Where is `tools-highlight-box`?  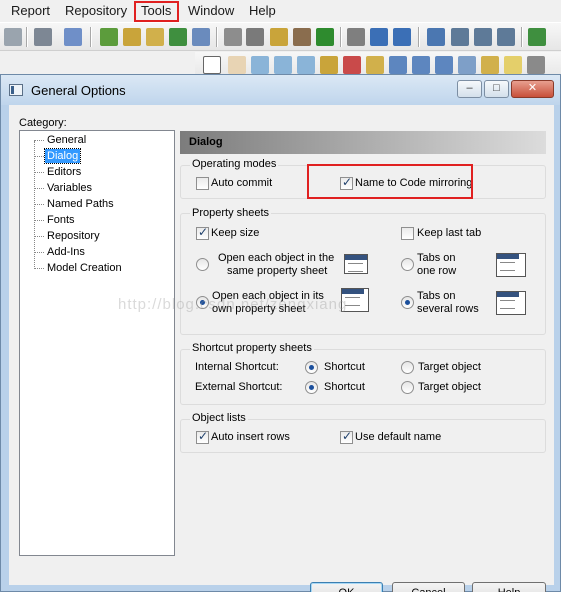 tools-highlight-box is located at coordinates (156, 11).